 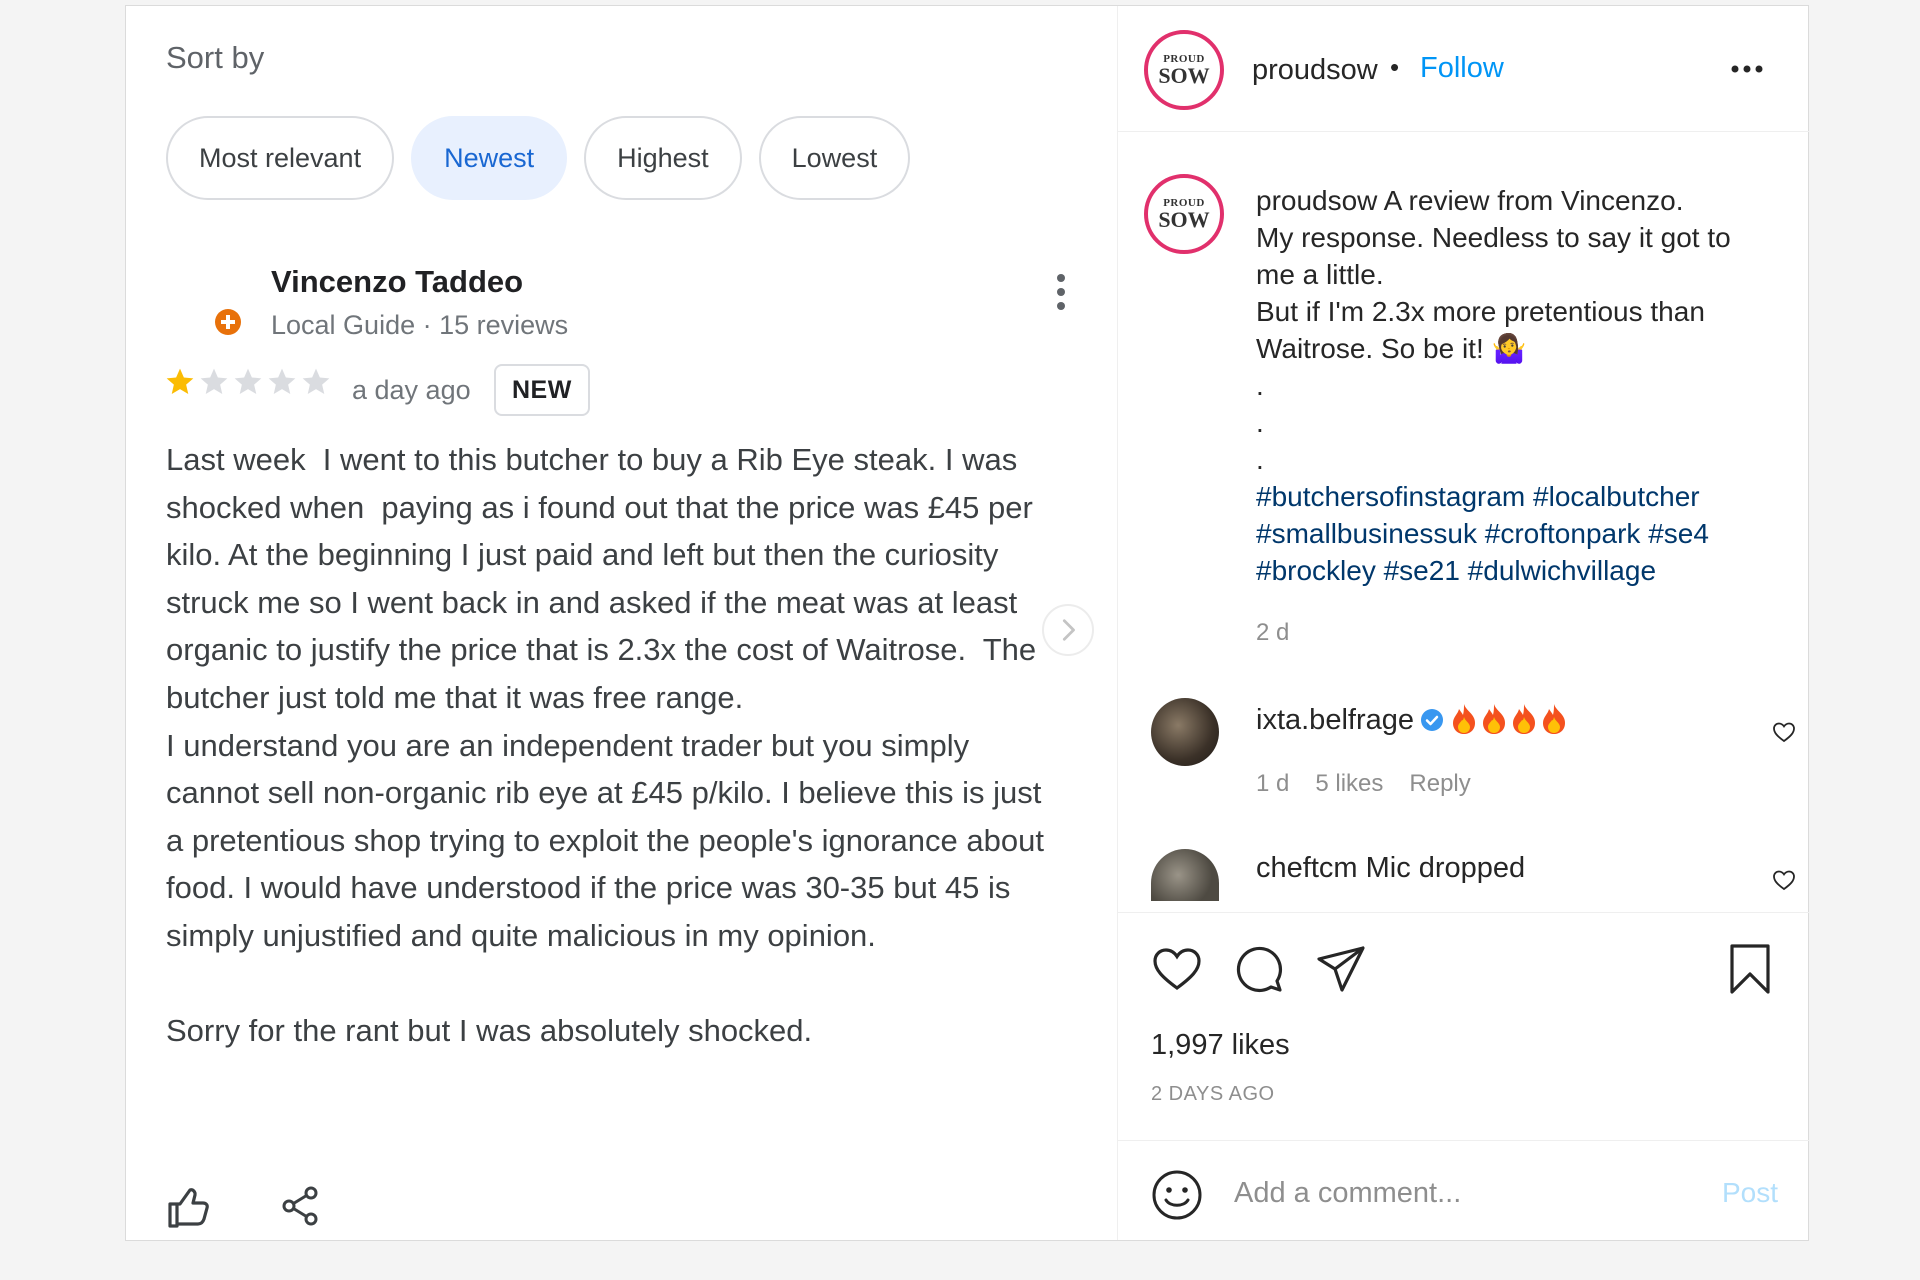 I want to click on follow-button: Follow, so click(x=1462, y=68).